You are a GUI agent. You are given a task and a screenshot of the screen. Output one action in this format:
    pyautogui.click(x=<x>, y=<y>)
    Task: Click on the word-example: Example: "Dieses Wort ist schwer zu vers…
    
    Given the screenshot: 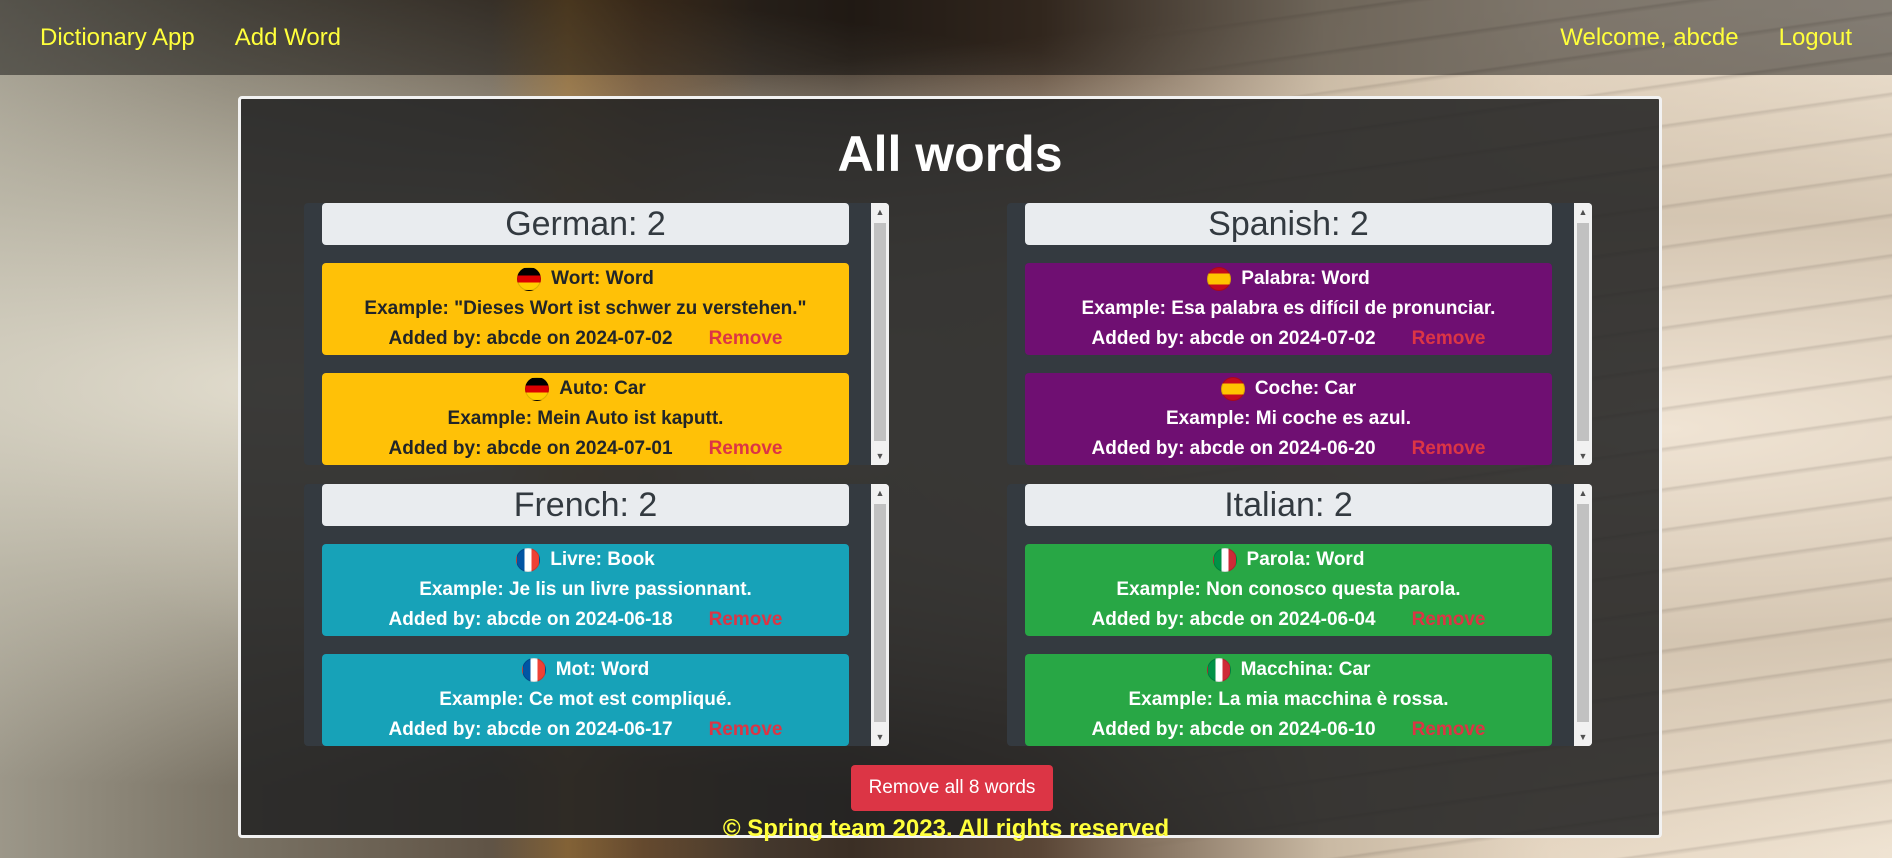 What is the action you would take?
    pyautogui.click(x=585, y=308)
    